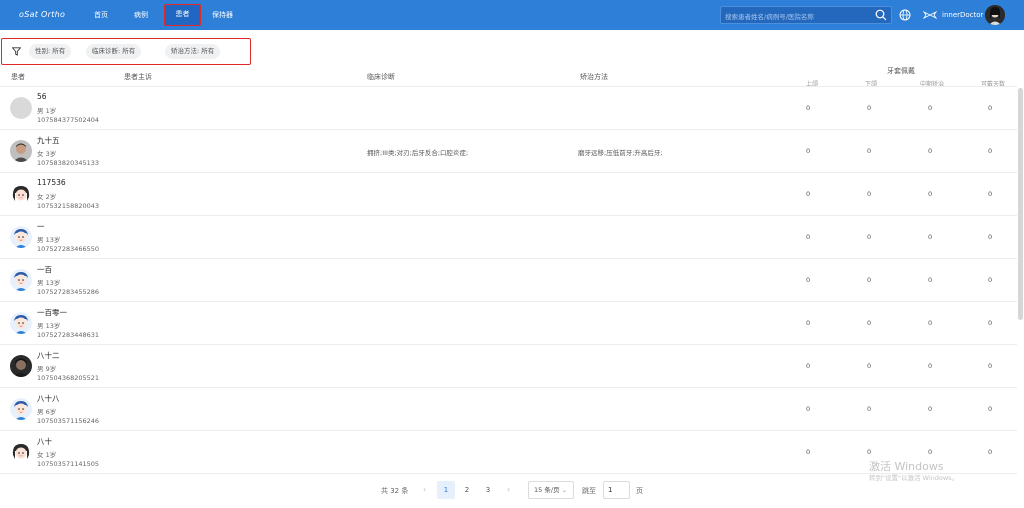 The width and height of the screenshot is (1024, 508). Describe the element at coordinates (68, 335) in the screenshot. I see `patient-id: 107527283448631` at that location.